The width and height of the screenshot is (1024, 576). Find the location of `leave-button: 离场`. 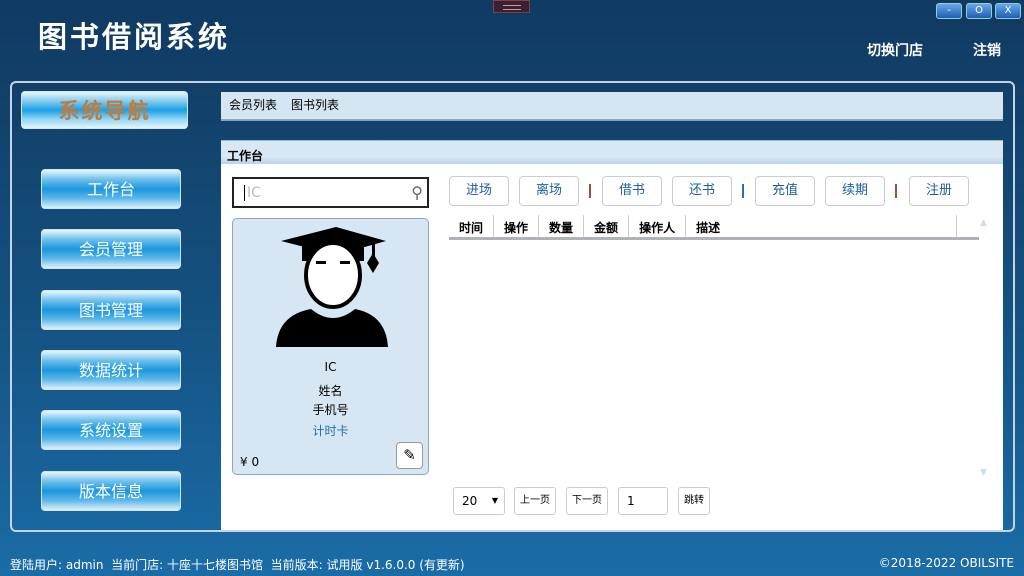

leave-button: 离场 is located at coordinates (549, 191).